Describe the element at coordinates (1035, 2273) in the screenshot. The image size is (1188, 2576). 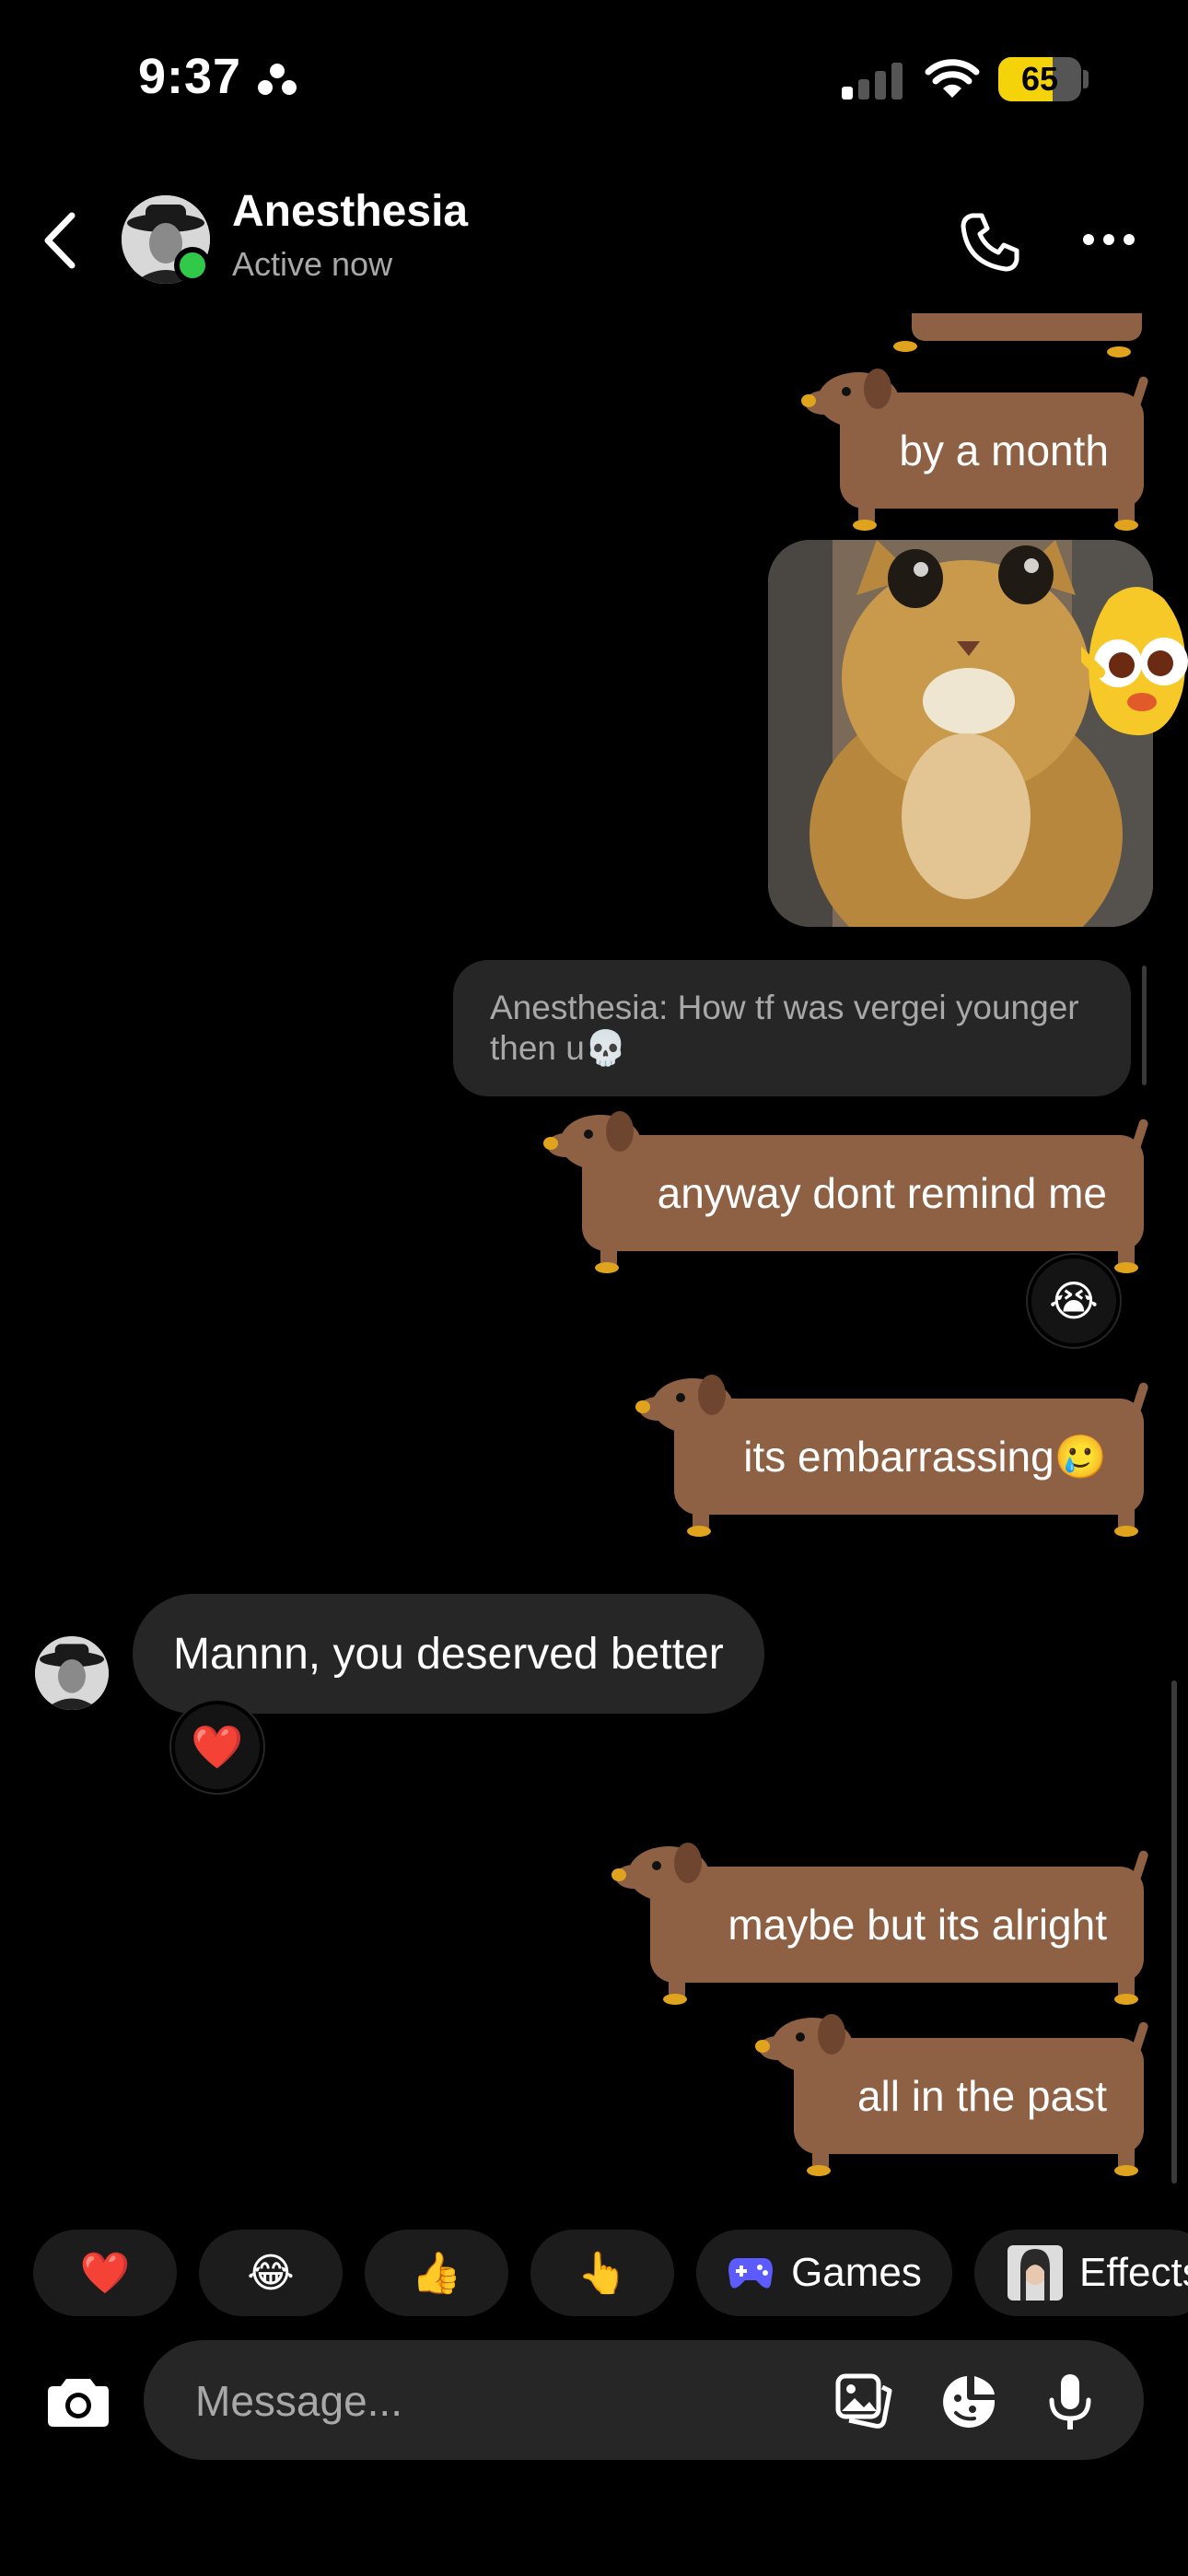
I see `effects-thumbnail-icon` at that location.